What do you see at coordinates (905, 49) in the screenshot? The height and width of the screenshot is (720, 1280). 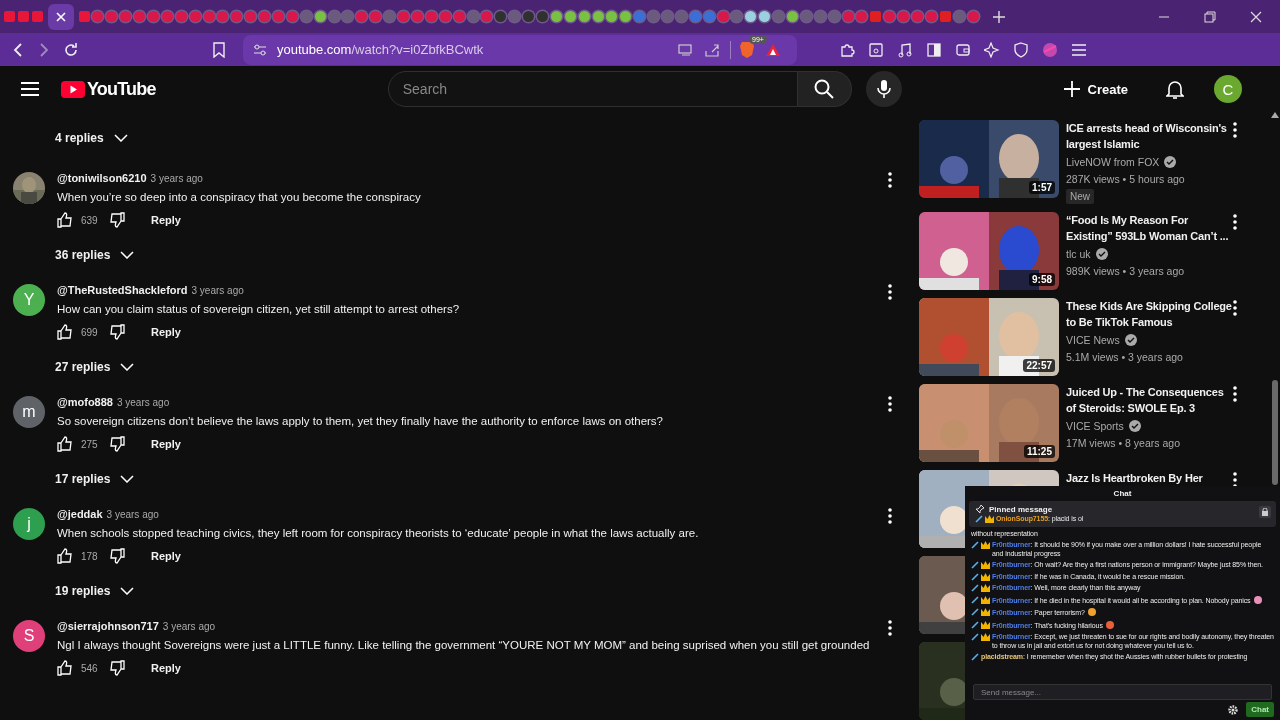 I see `music-icon` at bounding box center [905, 49].